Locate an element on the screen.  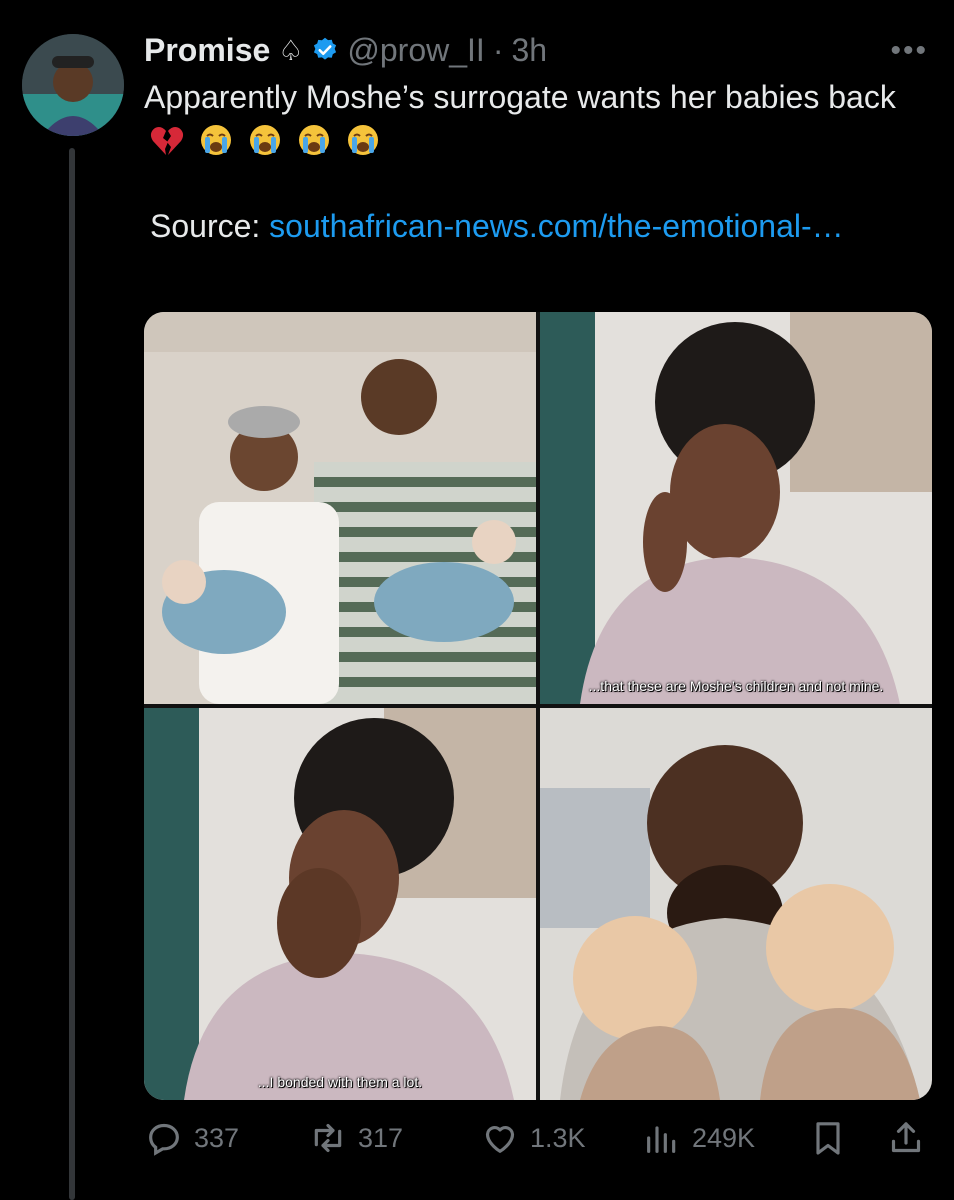
share-button is located at coordinates (906, 1138).